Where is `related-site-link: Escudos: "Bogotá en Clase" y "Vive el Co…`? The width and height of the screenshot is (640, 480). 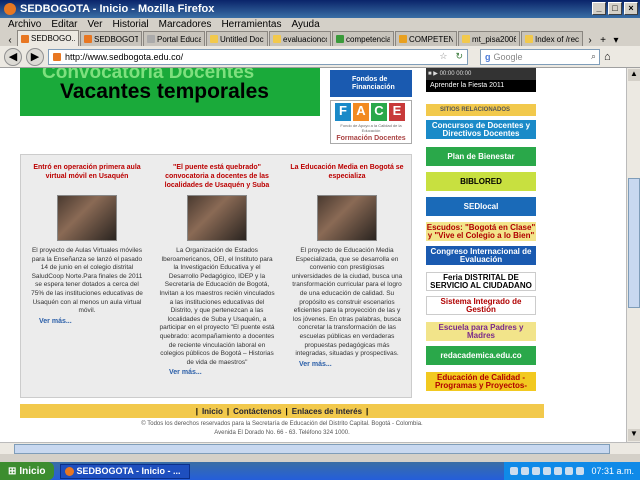
related-site-link: Escudos: "Bogotá en Clase" y "Vive el Co… is located at coordinates (481, 231).